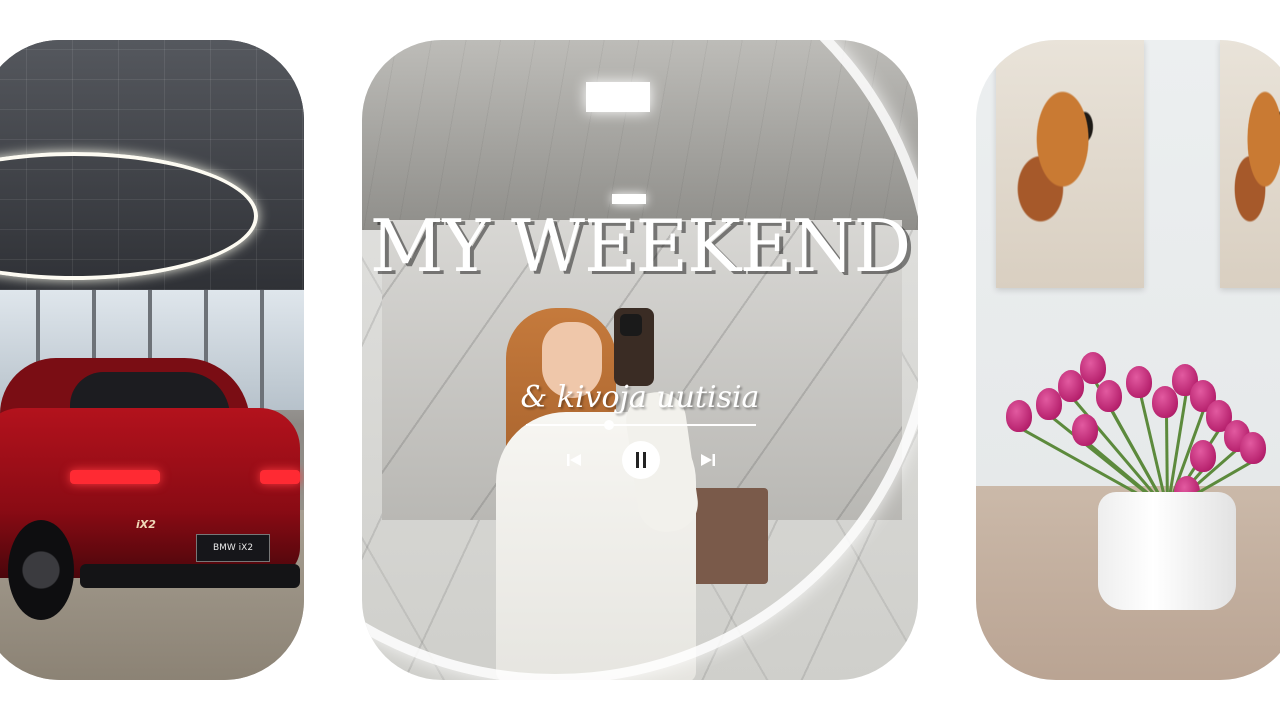 Image resolution: width=1280 pixels, height=720 pixels. Describe the element at coordinates (233, 548) in the screenshot. I see `license-plate: BMW iX2` at that location.